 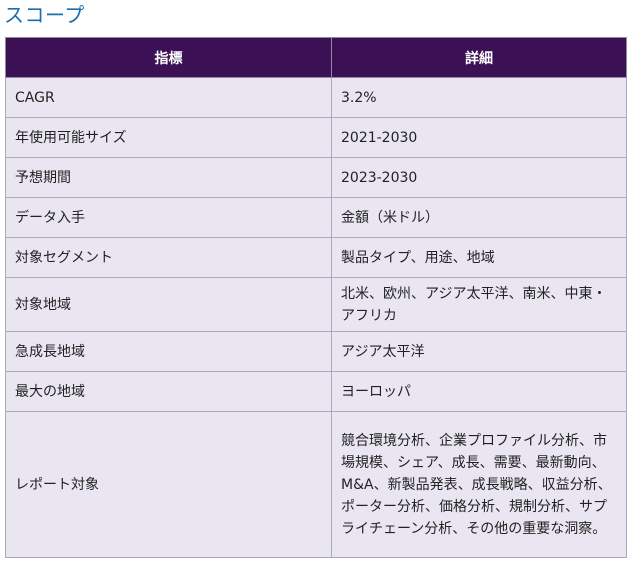 What do you see at coordinates (168, 57) in the screenshot?
I see `column-header-metric: 指標` at bounding box center [168, 57].